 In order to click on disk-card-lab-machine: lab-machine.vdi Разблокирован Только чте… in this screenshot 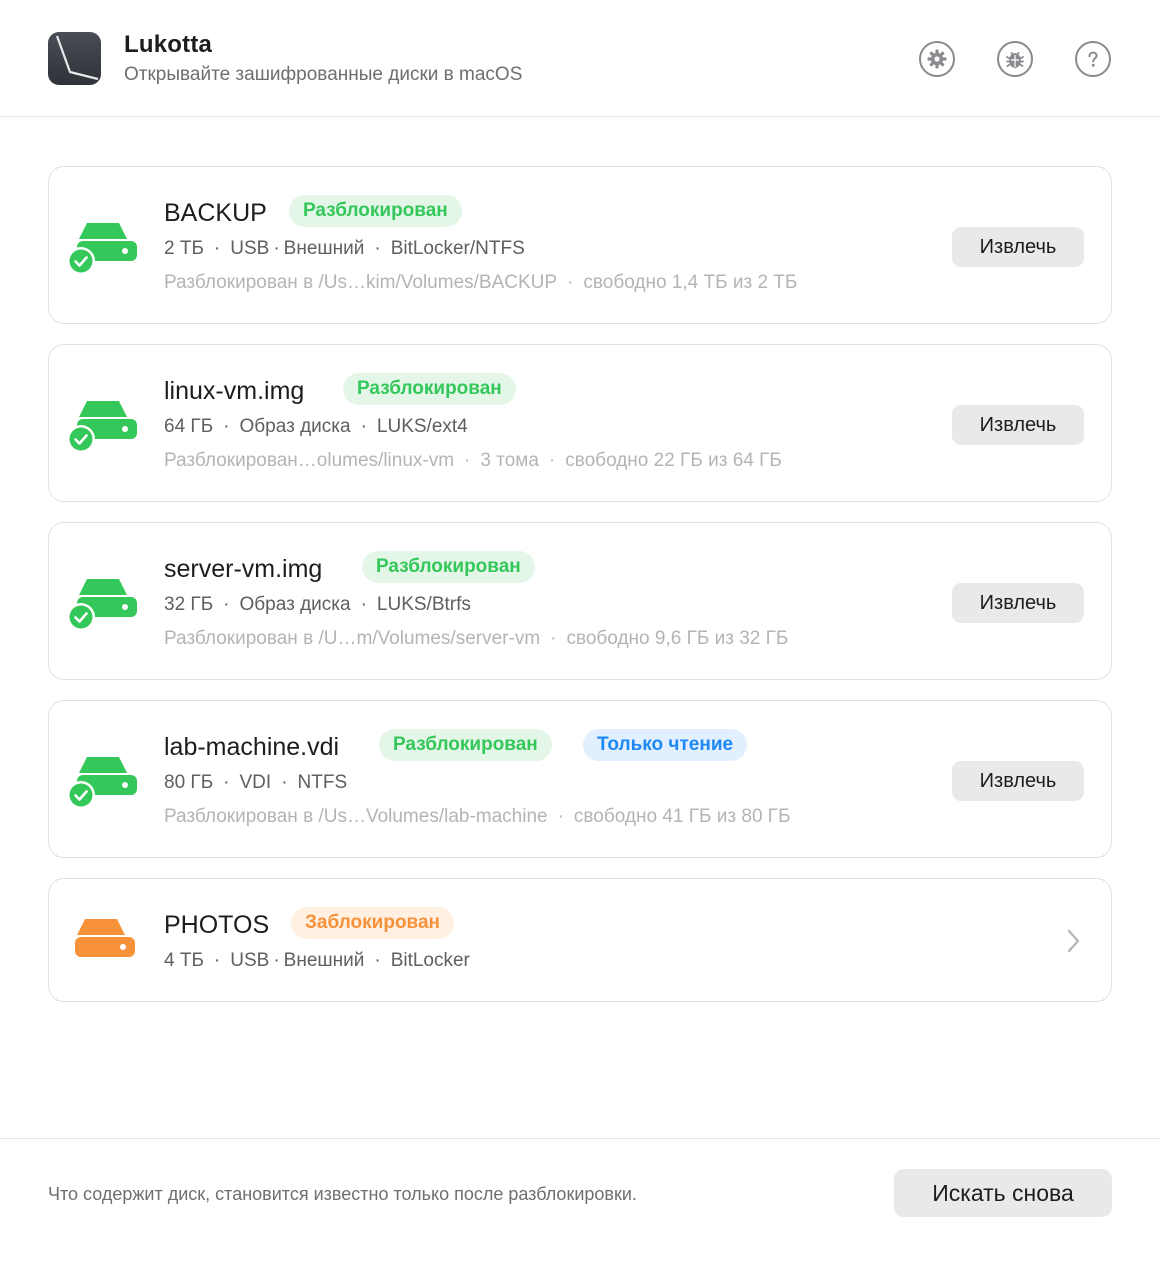, I will do `click(580, 779)`.